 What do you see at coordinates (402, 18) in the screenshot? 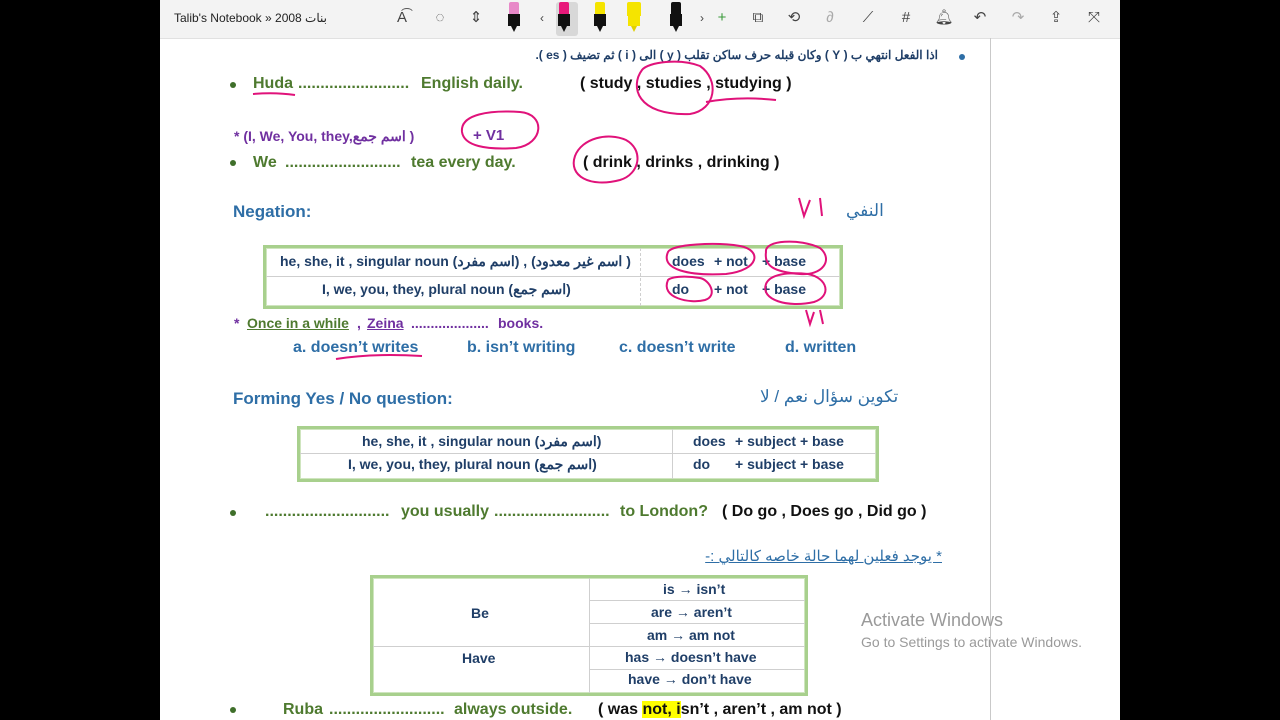
I see `ink-to-text-icon: A͡` at bounding box center [402, 18].